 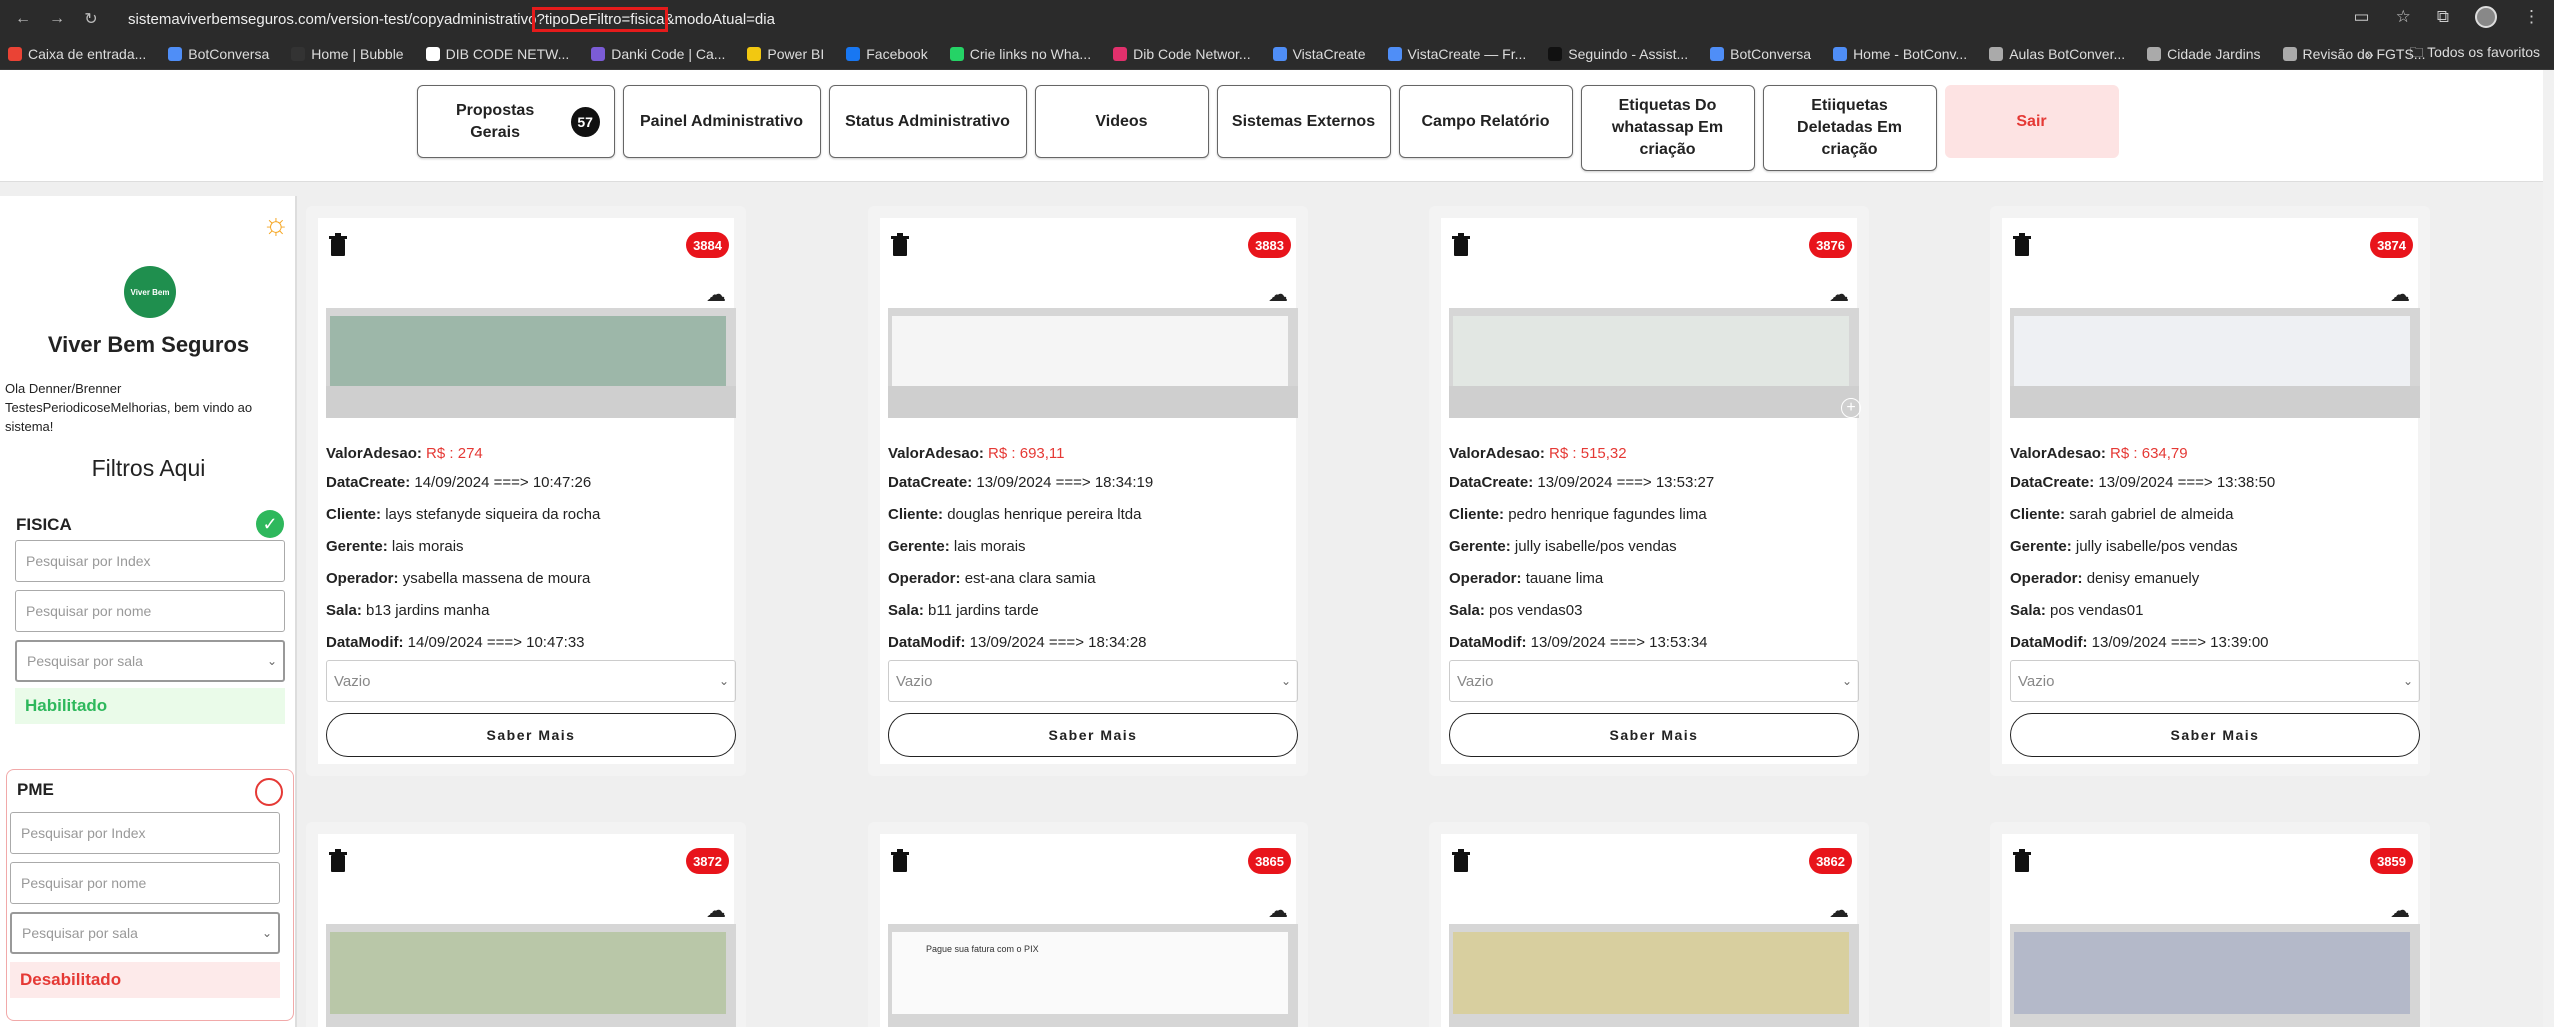 What do you see at coordinates (145, 883) in the screenshot?
I see `pme-nome-input: Pesquisar por nome` at bounding box center [145, 883].